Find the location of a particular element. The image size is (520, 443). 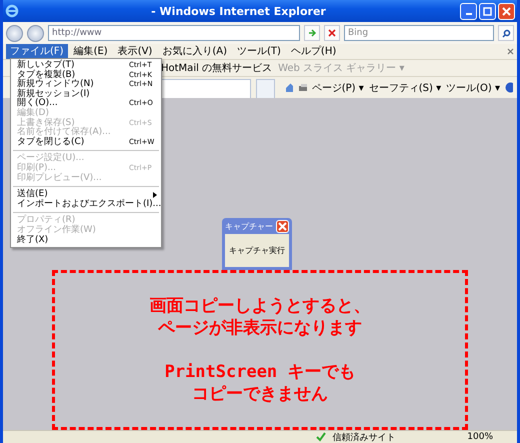

go-button is located at coordinates (312, 33).